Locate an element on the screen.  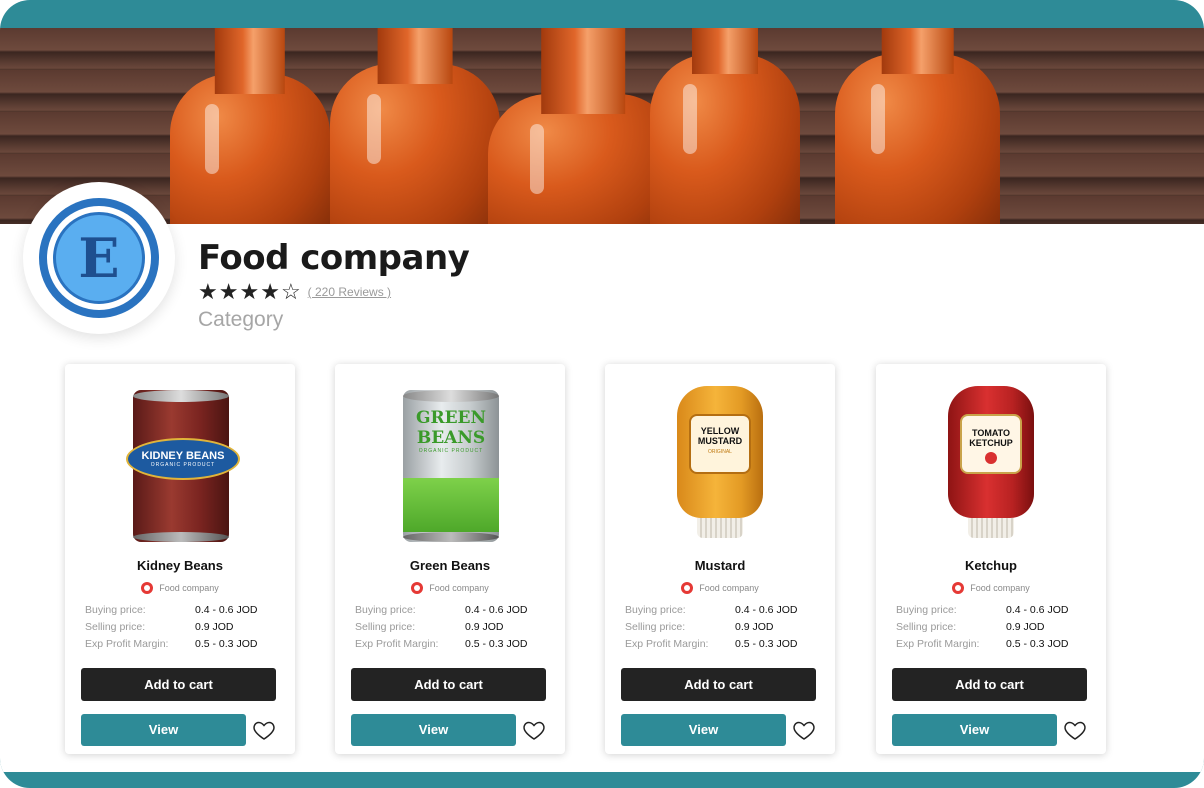
company-logo: E is located at coordinates (99, 258).